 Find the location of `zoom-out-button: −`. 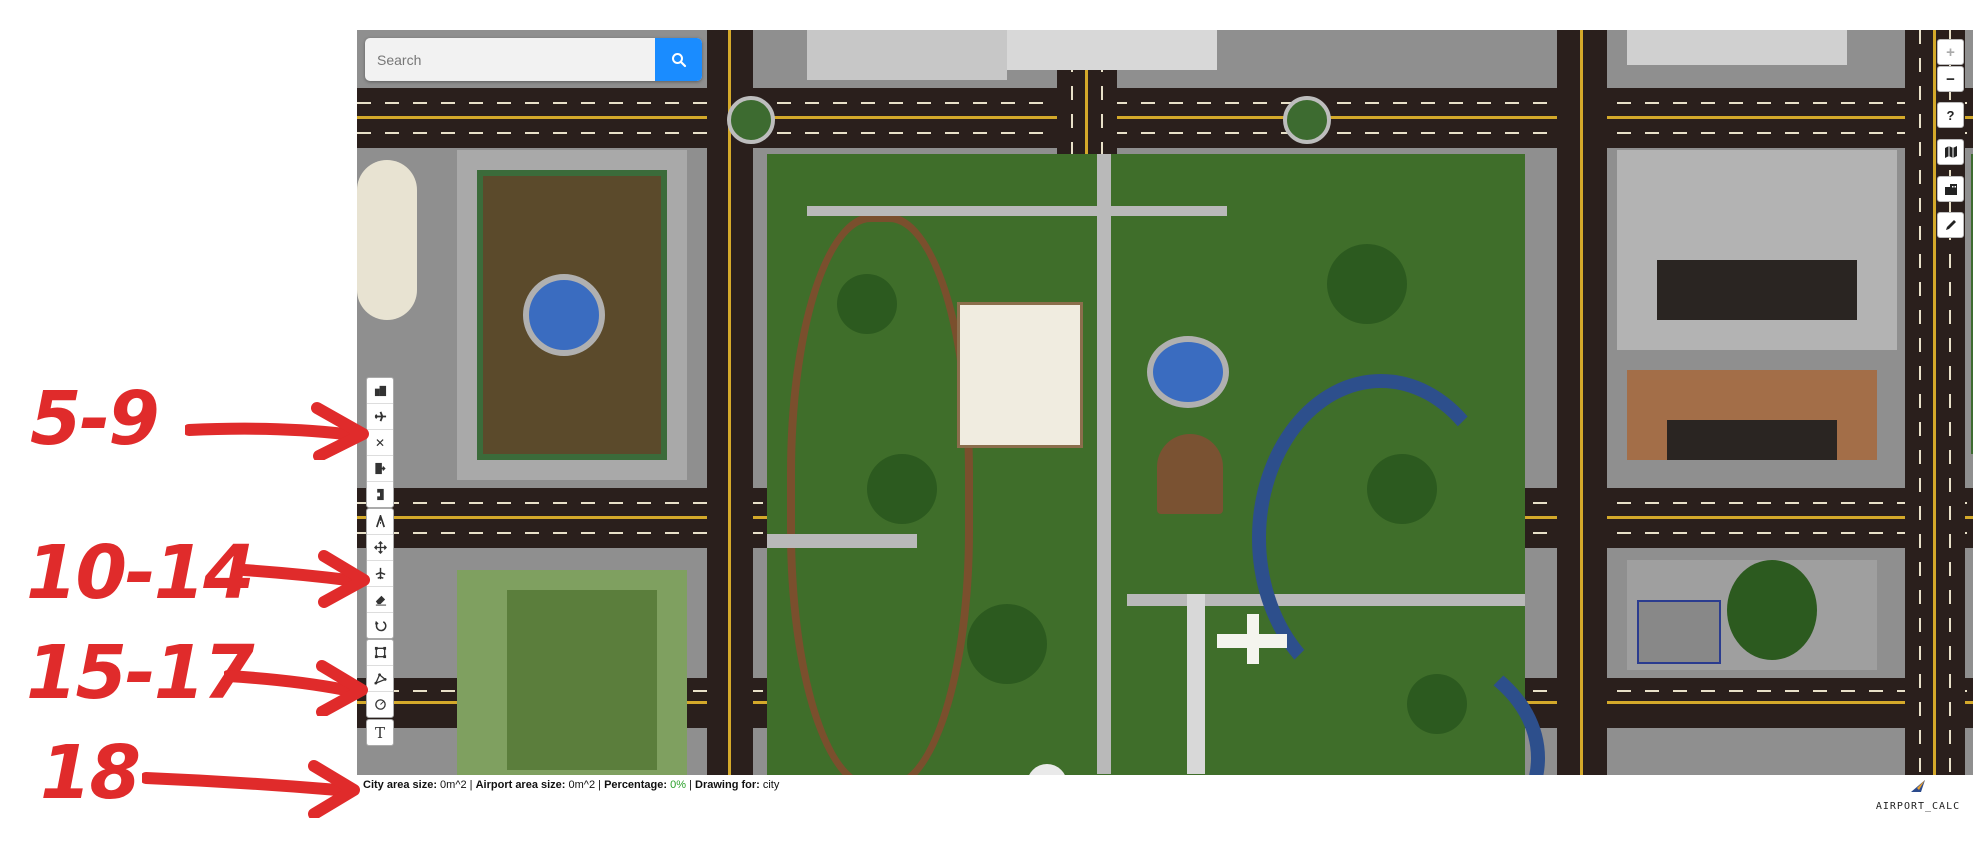

zoom-out-button: − is located at coordinates (1950, 79).